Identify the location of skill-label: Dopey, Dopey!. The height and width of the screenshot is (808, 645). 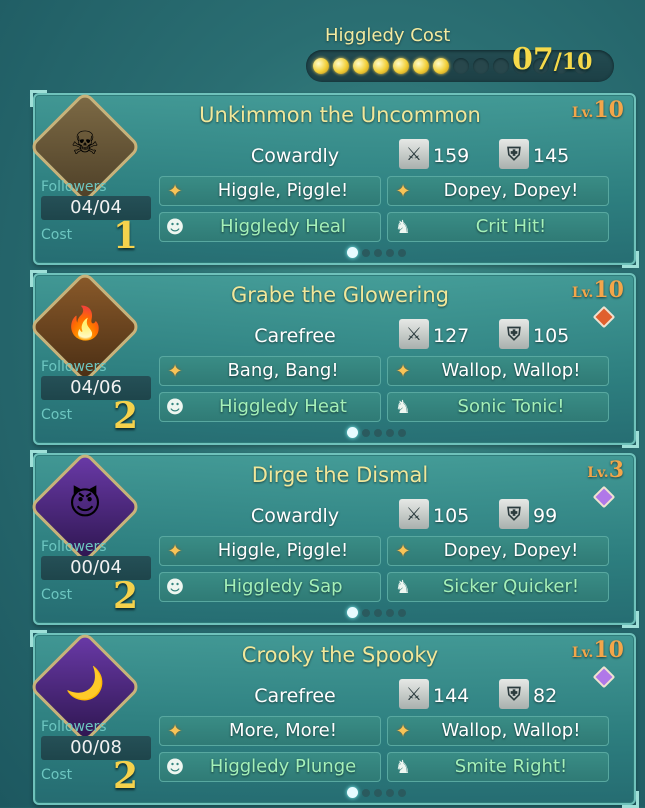
(511, 550).